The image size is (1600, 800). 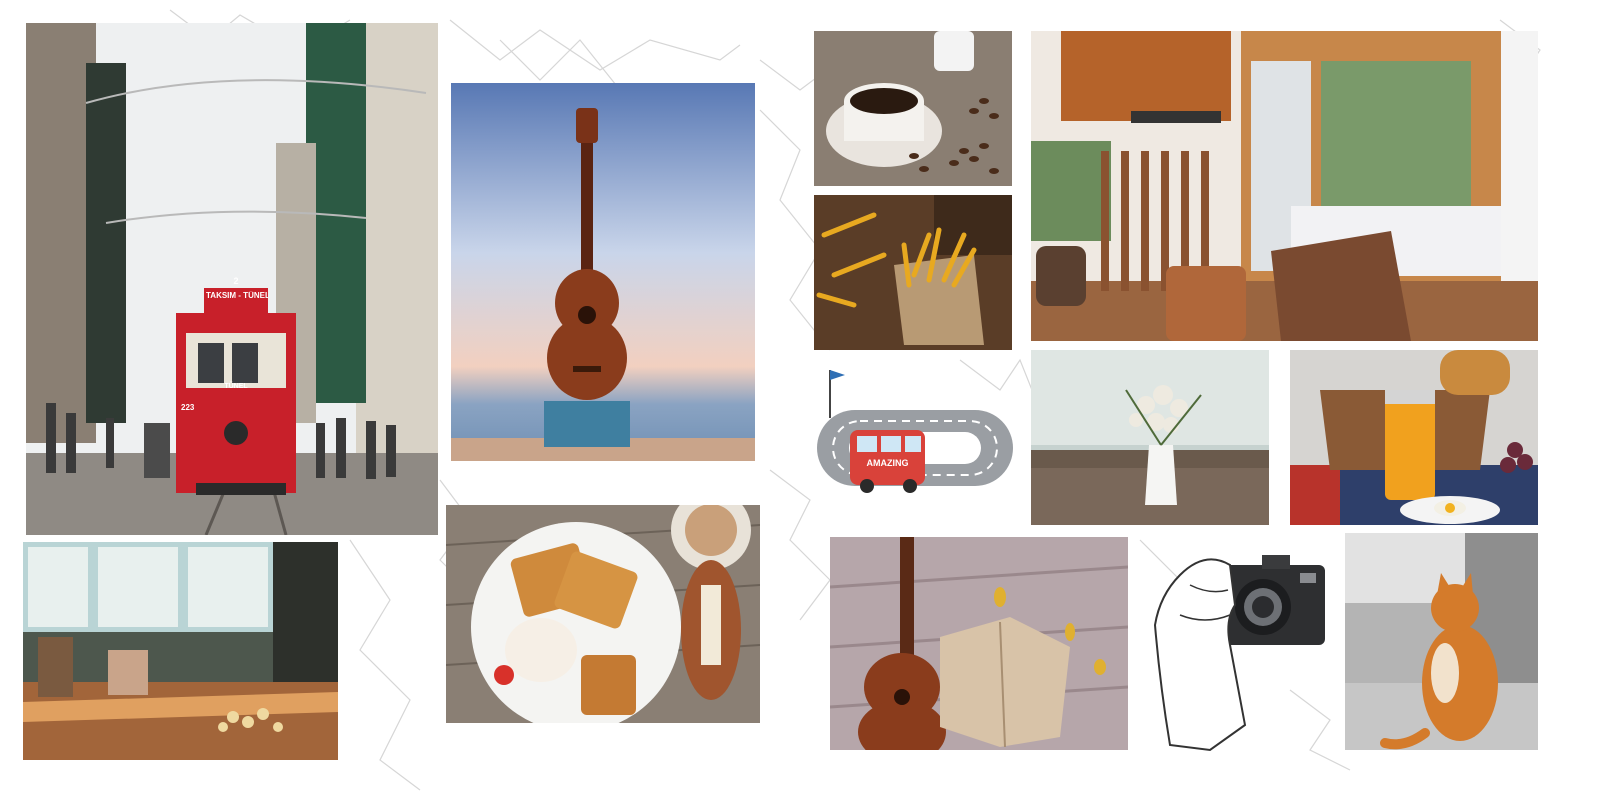 What do you see at coordinates (180, 651) in the screenshot?
I see `photo-window-sill` at bounding box center [180, 651].